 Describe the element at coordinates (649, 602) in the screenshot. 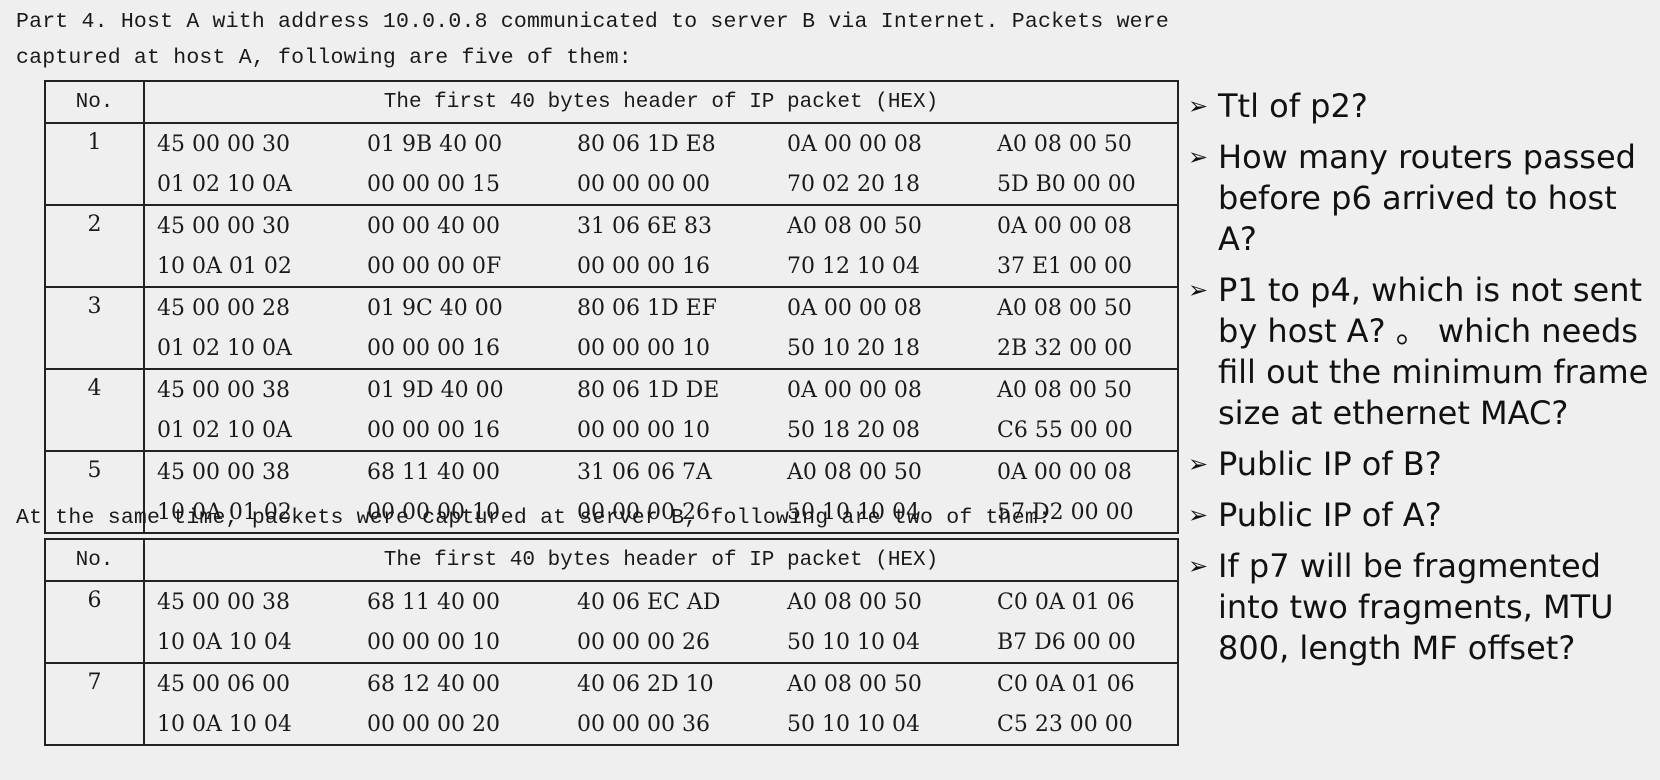

I see `hex-word: 40 06 EC AD` at that location.